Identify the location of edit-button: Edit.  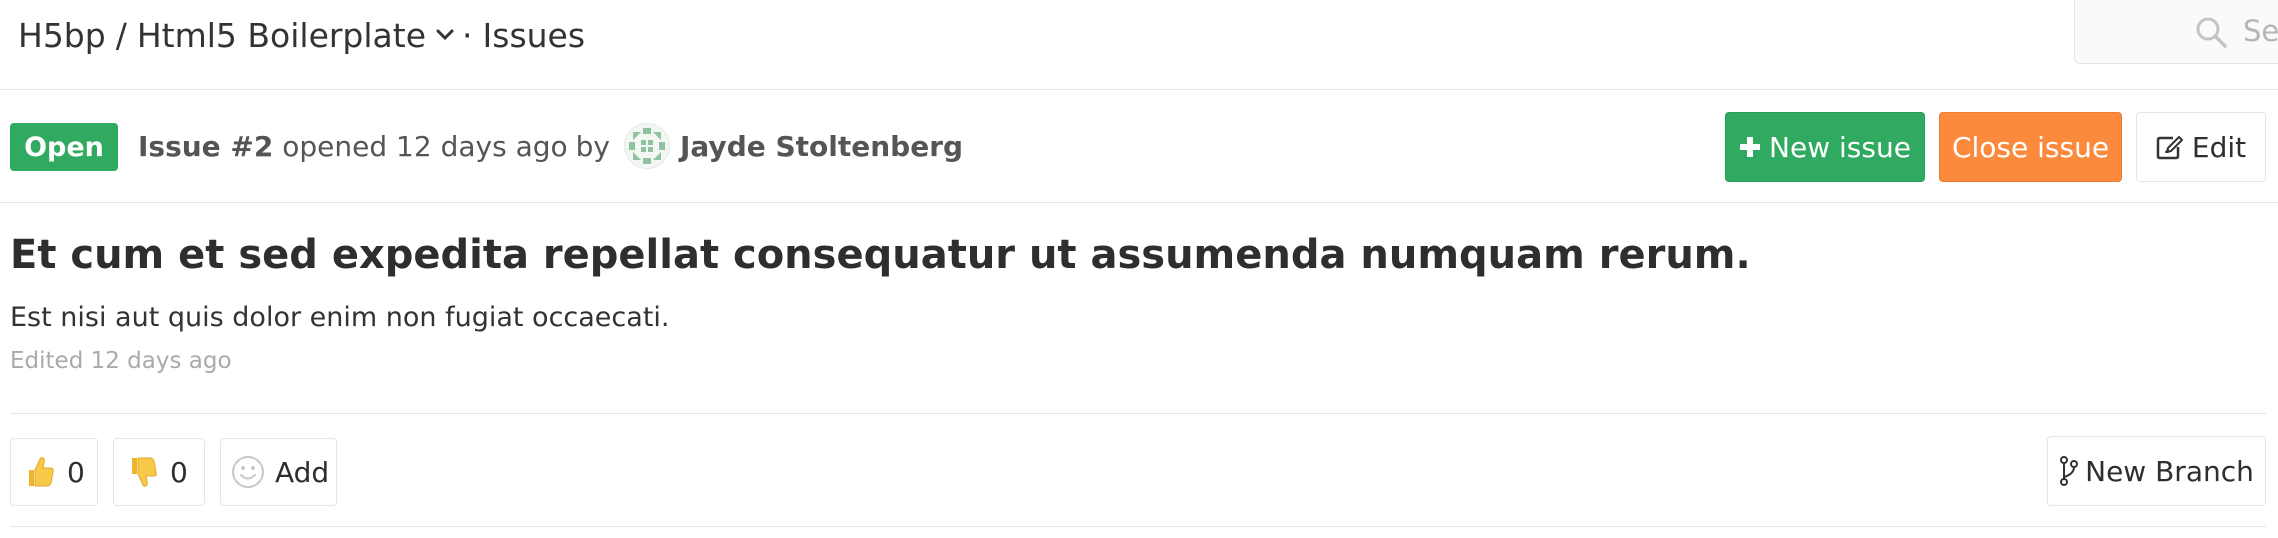
(2201, 147).